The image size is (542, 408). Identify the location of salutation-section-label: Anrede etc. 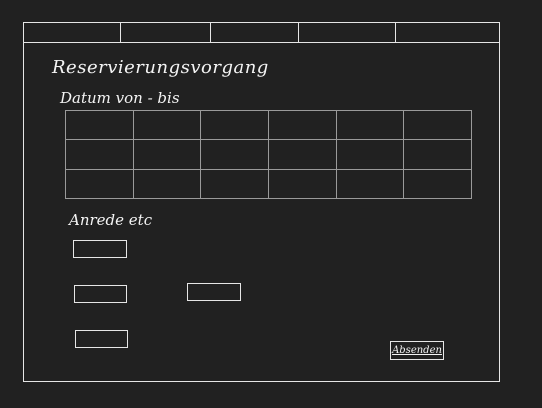
(111, 220).